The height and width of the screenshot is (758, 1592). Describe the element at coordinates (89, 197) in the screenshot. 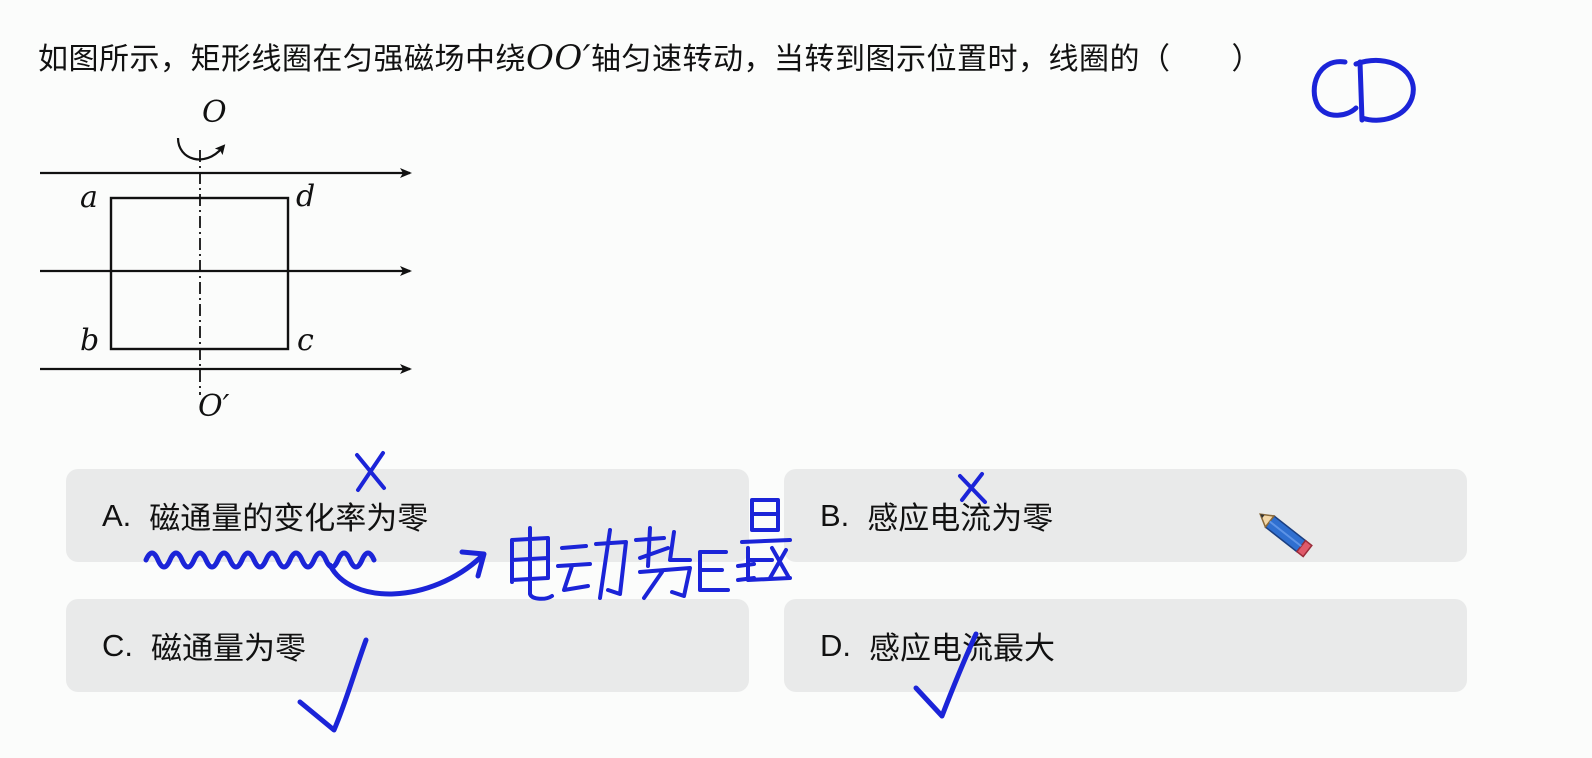

I see `label-a: a` at that location.